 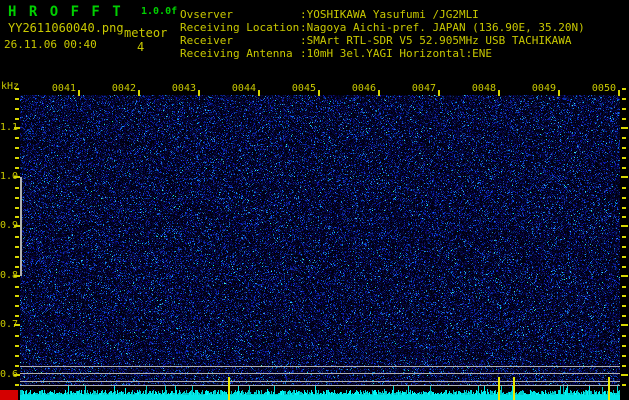 I want to click on y-axis-tick-label: 0.7, so click(x=9, y=325).